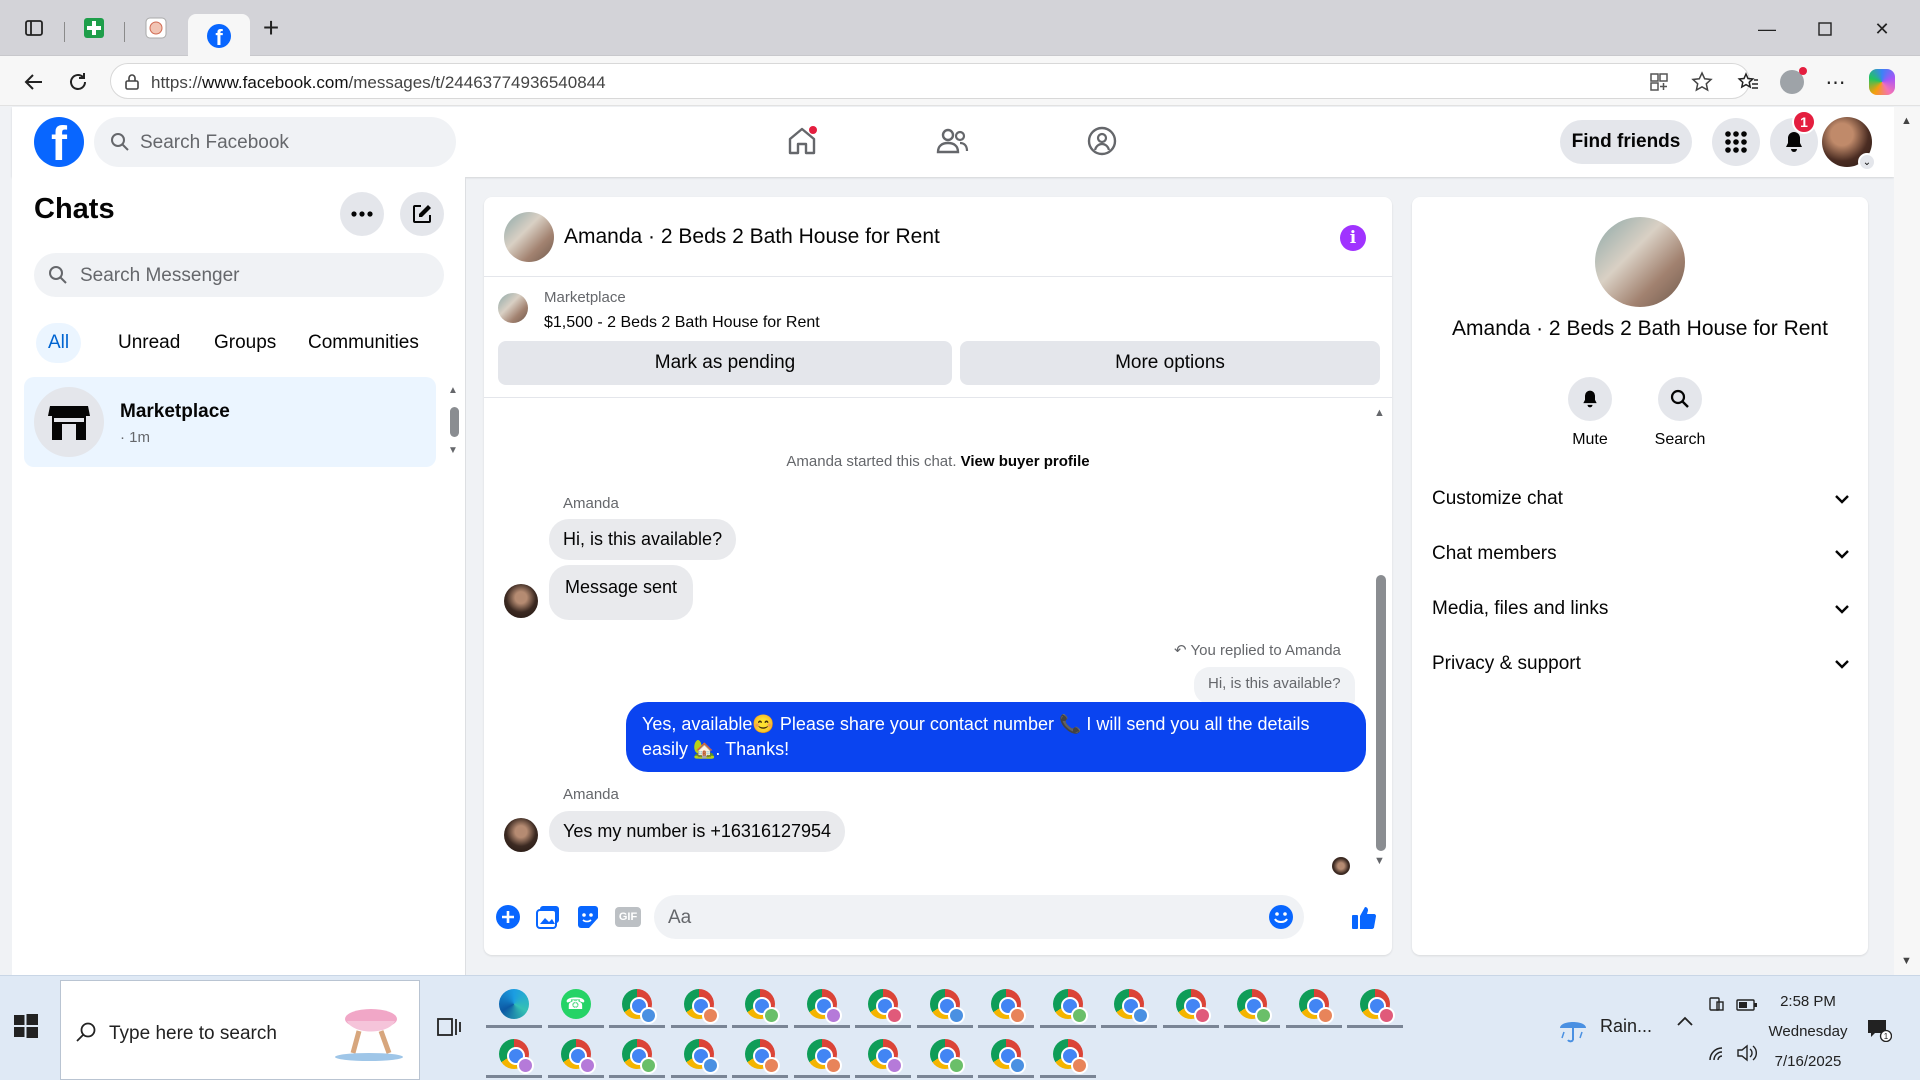  I want to click on account-chevron-down-icon: ⌄, so click(1867, 162).